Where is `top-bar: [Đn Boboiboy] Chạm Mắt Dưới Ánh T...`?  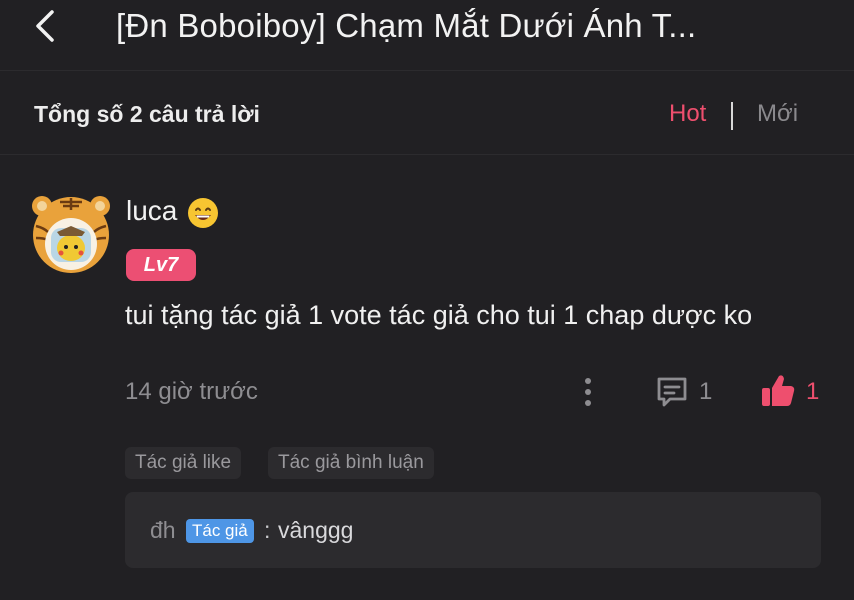
top-bar: [Đn Boboiboy] Chạm Mắt Dưới Ánh T... is located at coordinates (427, 35).